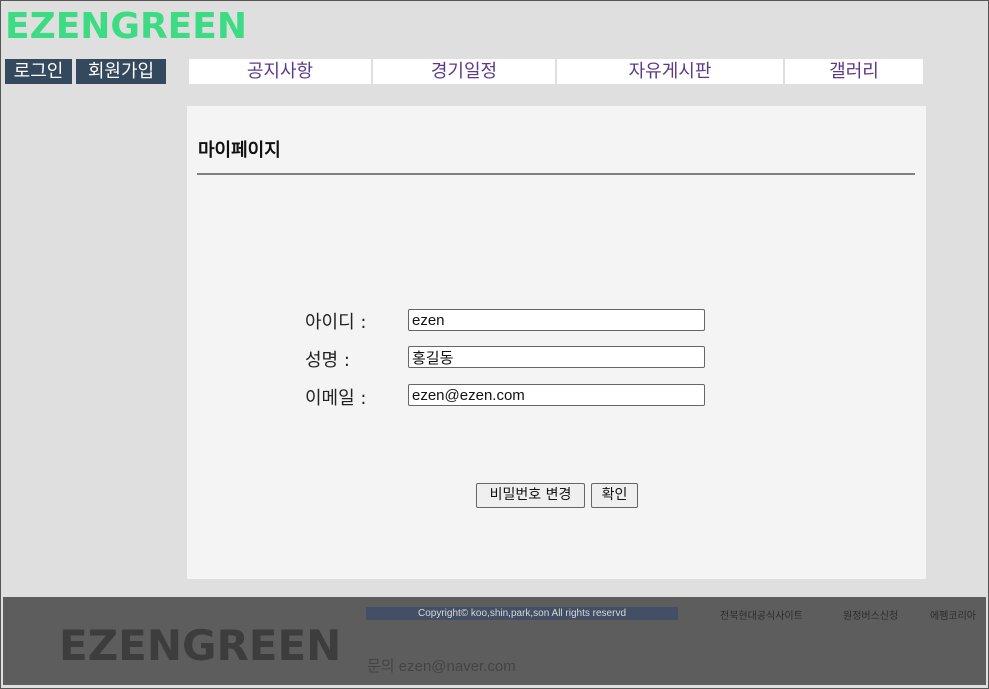  Describe the element at coordinates (336, 322) in the screenshot. I see `id-label: 아이디 :` at that location.